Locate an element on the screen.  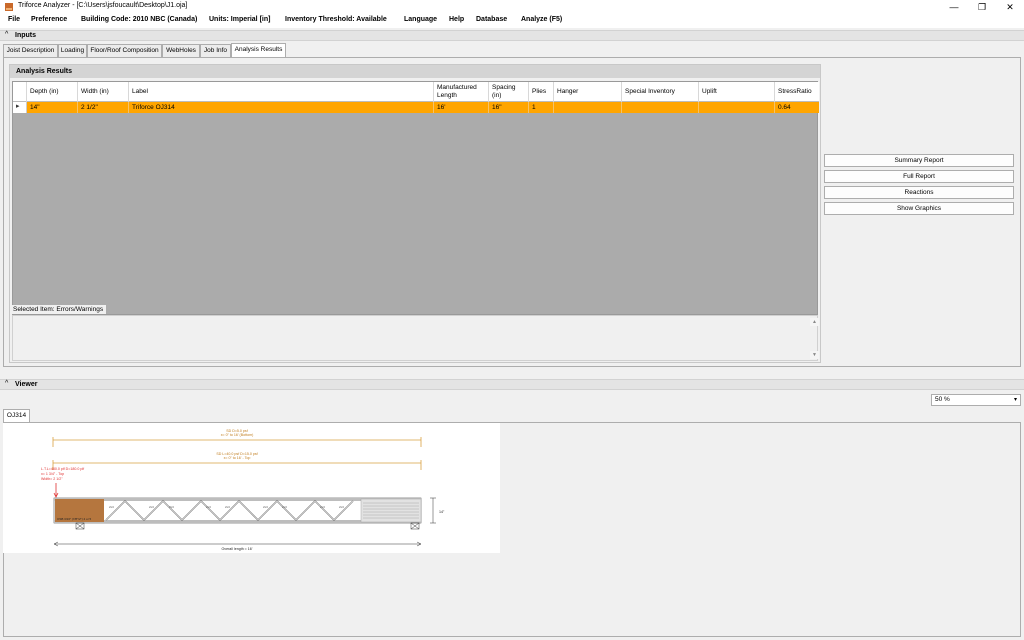
show-graphics-button: Show Graphics is located at coordinates (919, 208).